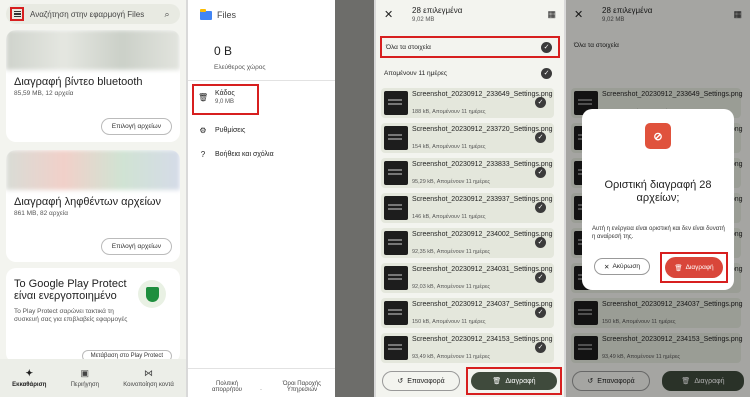  I want to click on drawer-item-settings: ⚙ Ρυθμίσεις, so click(221, 130).